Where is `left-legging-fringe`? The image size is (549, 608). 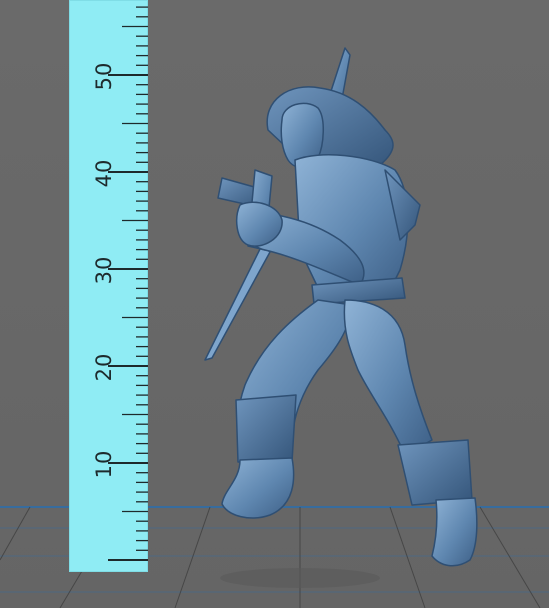
left-legging-fringe is located at coordinates (266, 428).